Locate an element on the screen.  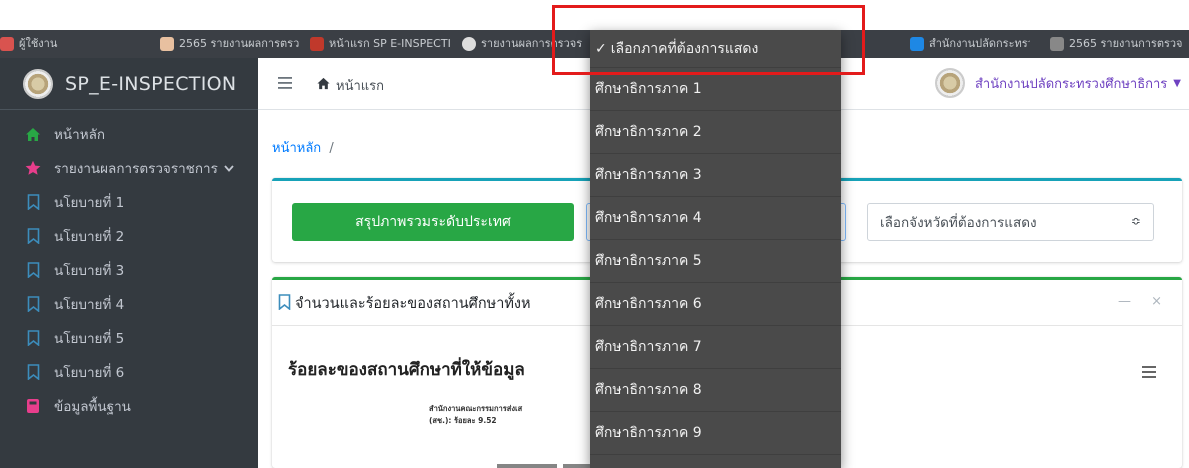
org-name: สำนักงานปลัดกระทรวงศึกษาธิการ is located at coordinates (1071, 84).